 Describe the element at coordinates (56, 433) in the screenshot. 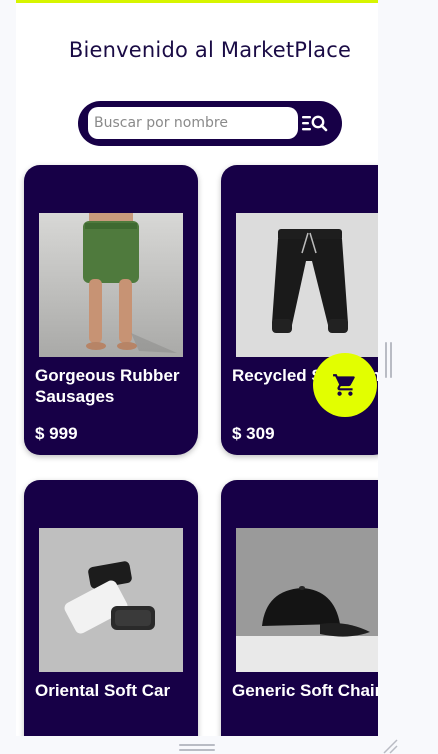

I see `product-price: $ 999` at that location.